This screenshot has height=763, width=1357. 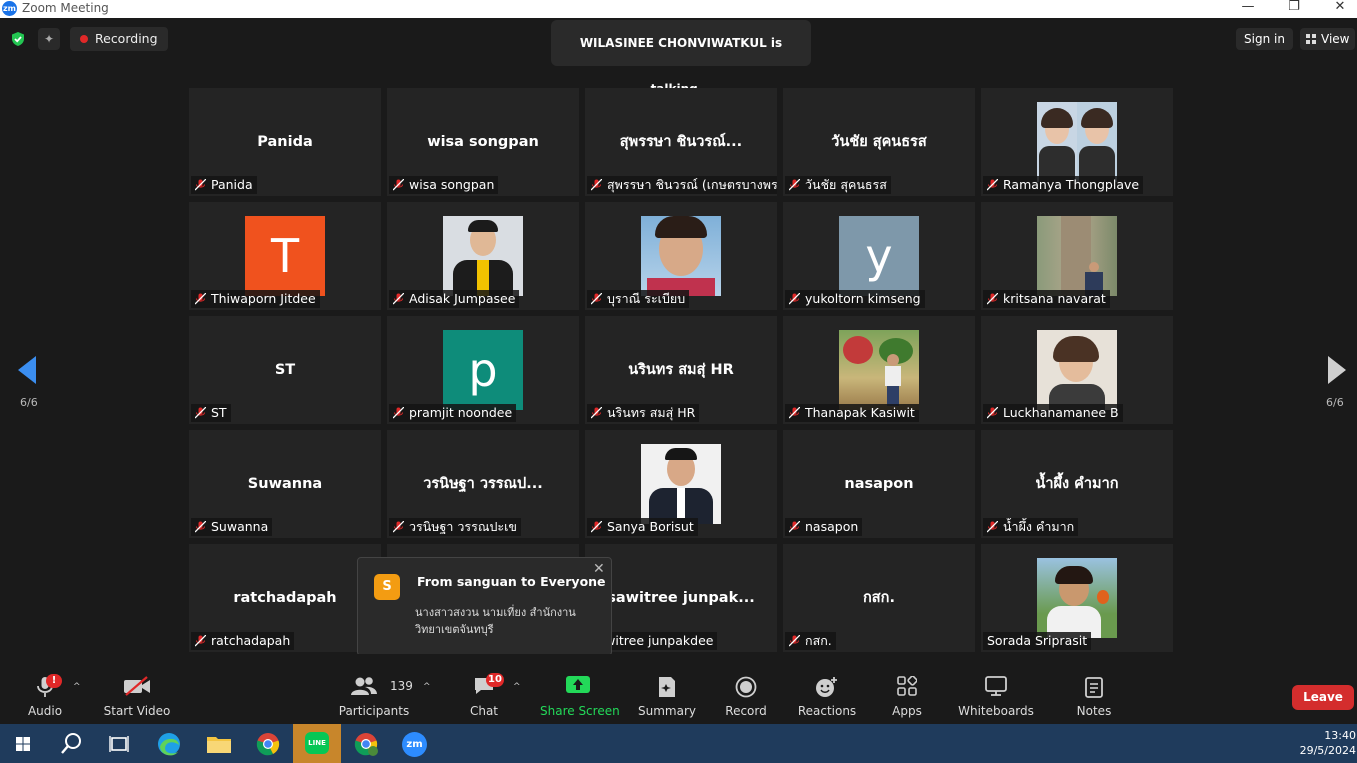 I want to click on reactions-label: Reactions, so click(x=827, y=711).